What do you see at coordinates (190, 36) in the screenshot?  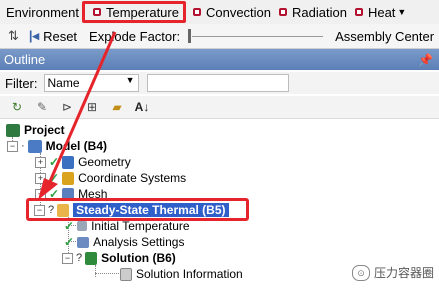 I see `slider-thumb` at bounding box center [190, 36].